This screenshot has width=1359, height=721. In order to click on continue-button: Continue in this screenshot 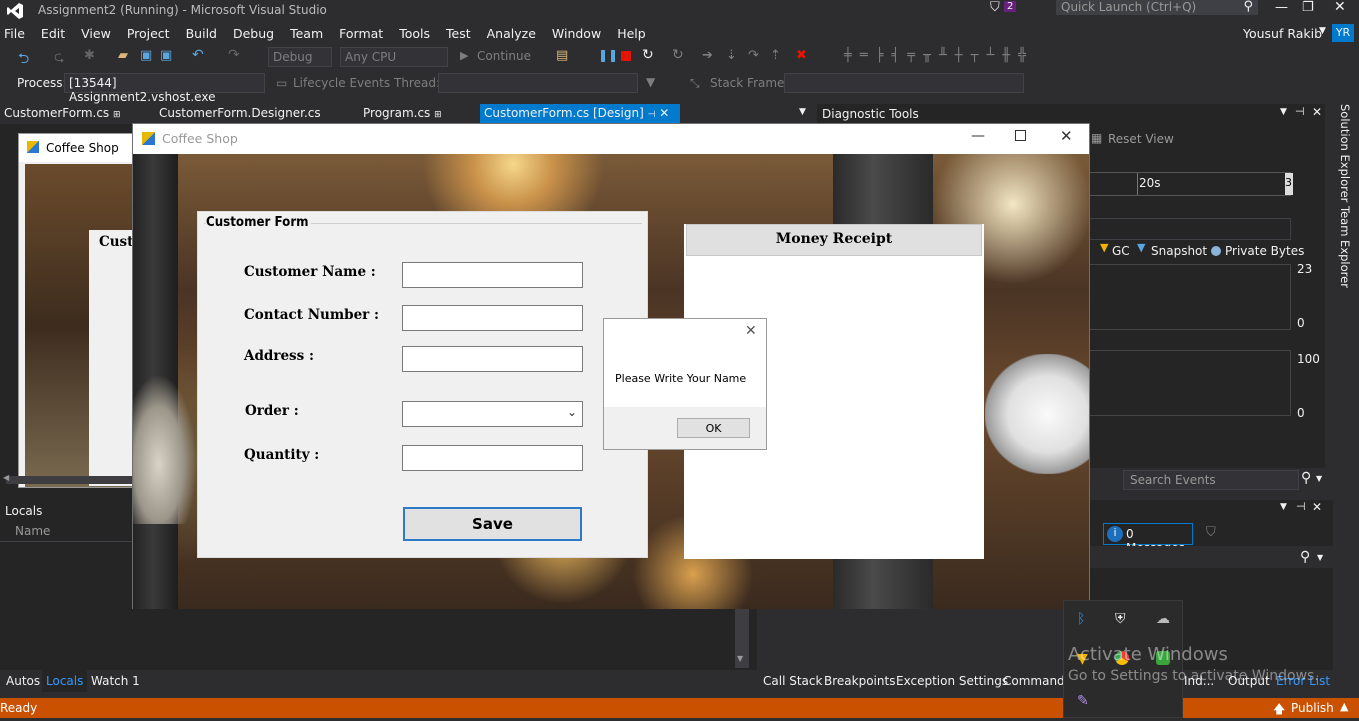, I will do `click(504, 56)`.